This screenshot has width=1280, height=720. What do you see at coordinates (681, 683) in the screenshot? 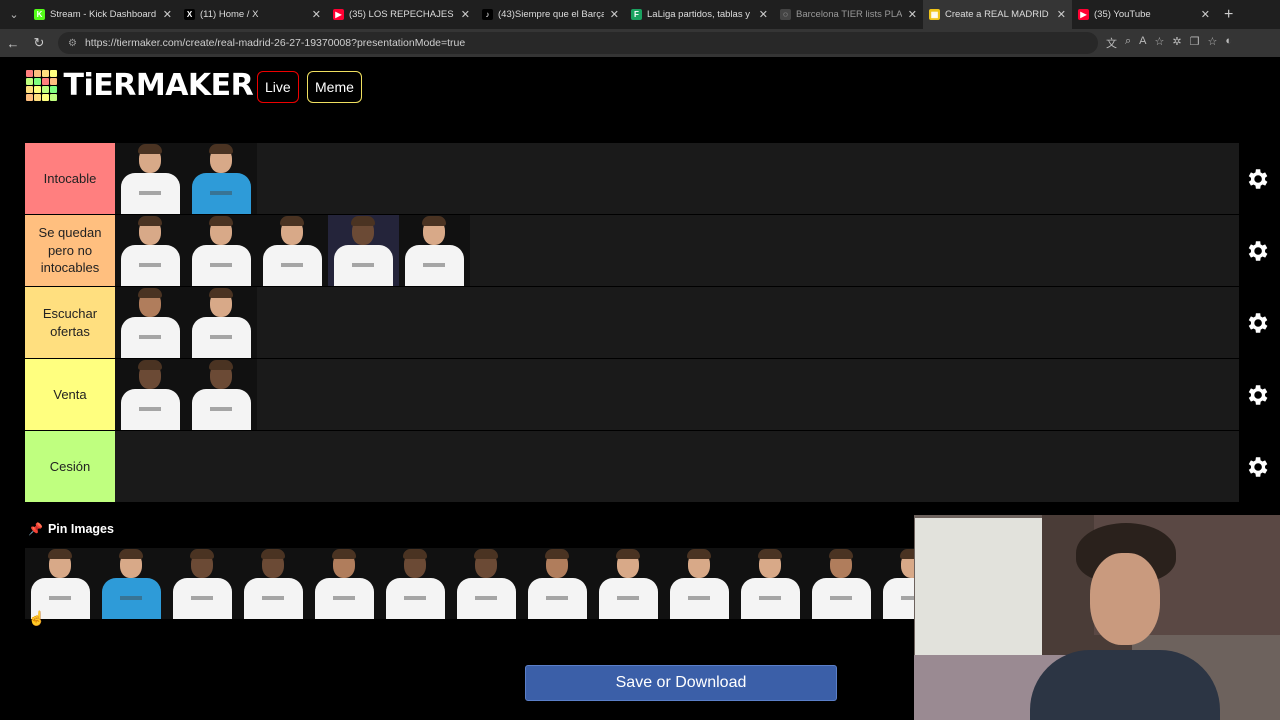
I see `save-or-download-button: Save or Download` at bounding box center [681, 683].